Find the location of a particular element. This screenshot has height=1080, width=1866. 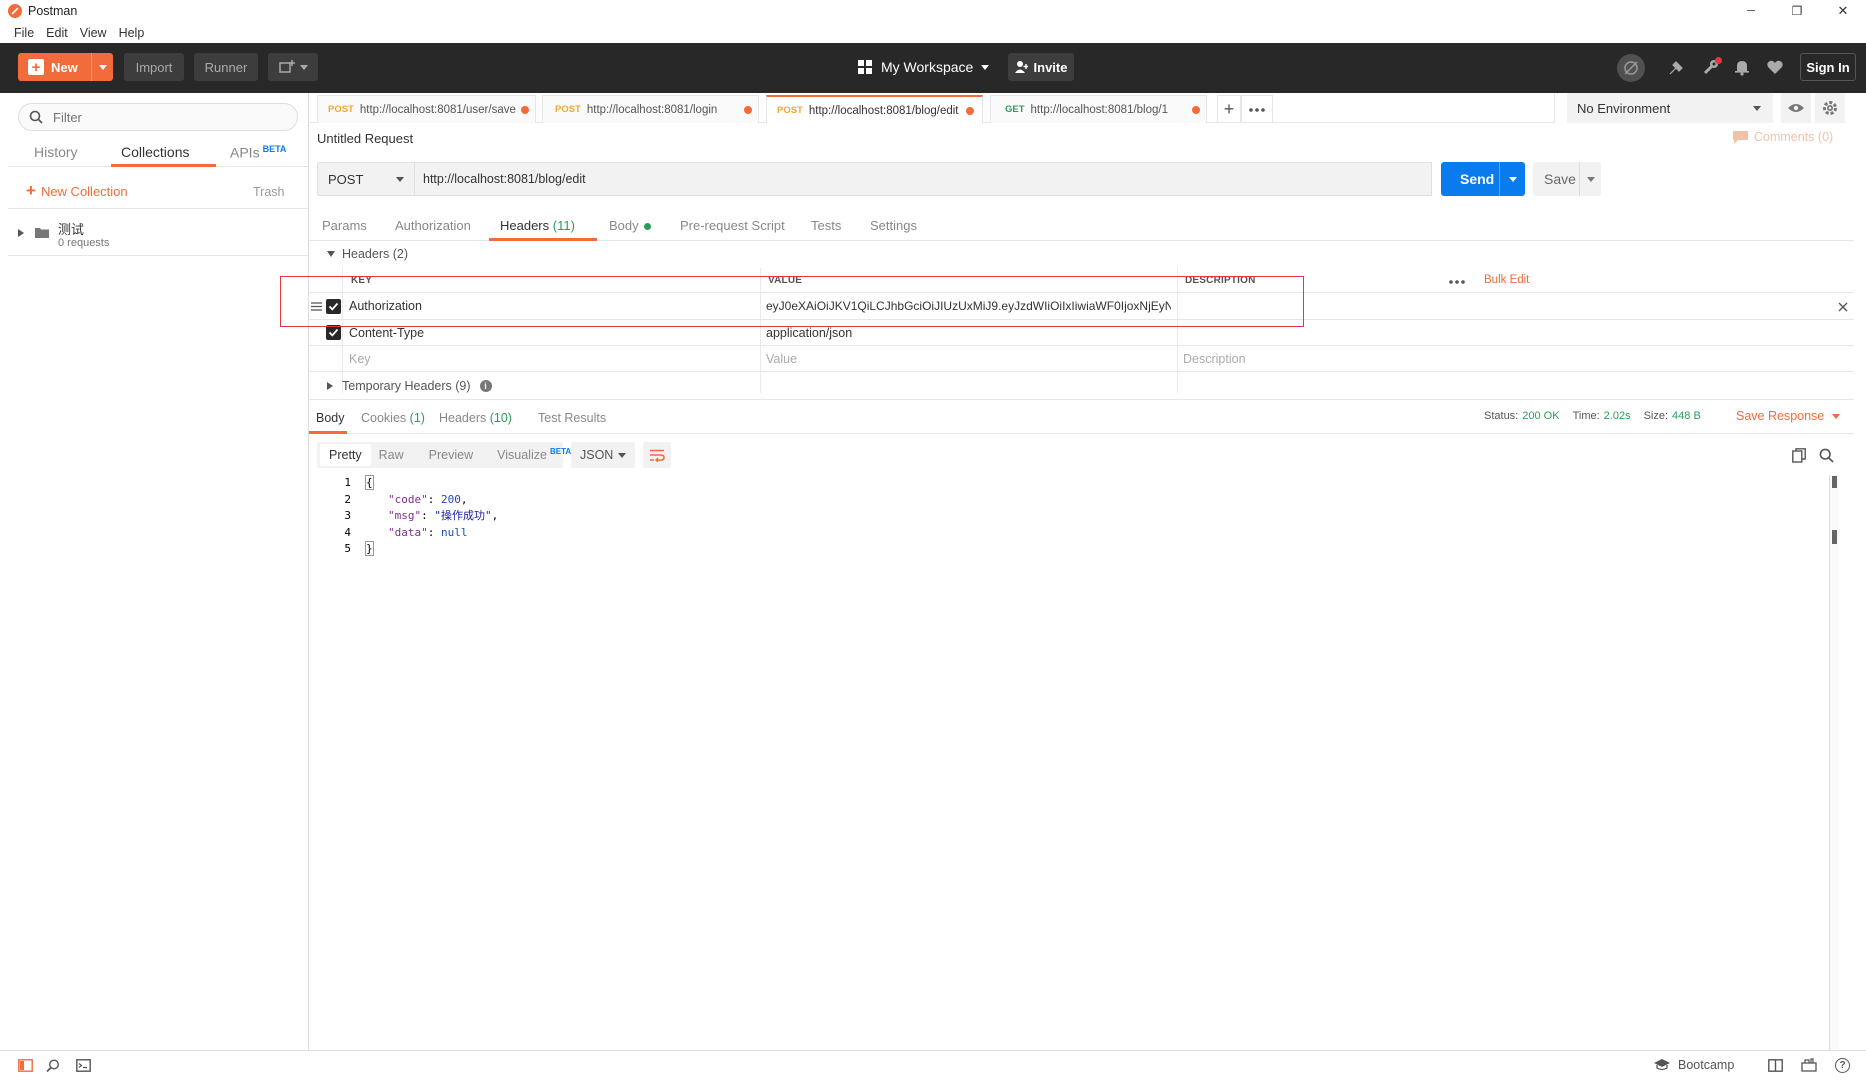

method-select: POST is located at coordinates (366, 179).